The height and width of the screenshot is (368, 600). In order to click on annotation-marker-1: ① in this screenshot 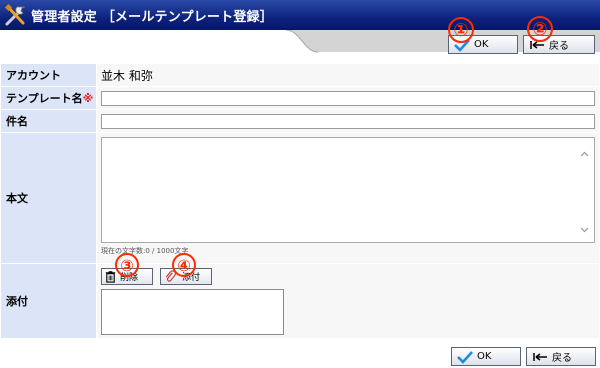, I will do `click(461, 30)`.